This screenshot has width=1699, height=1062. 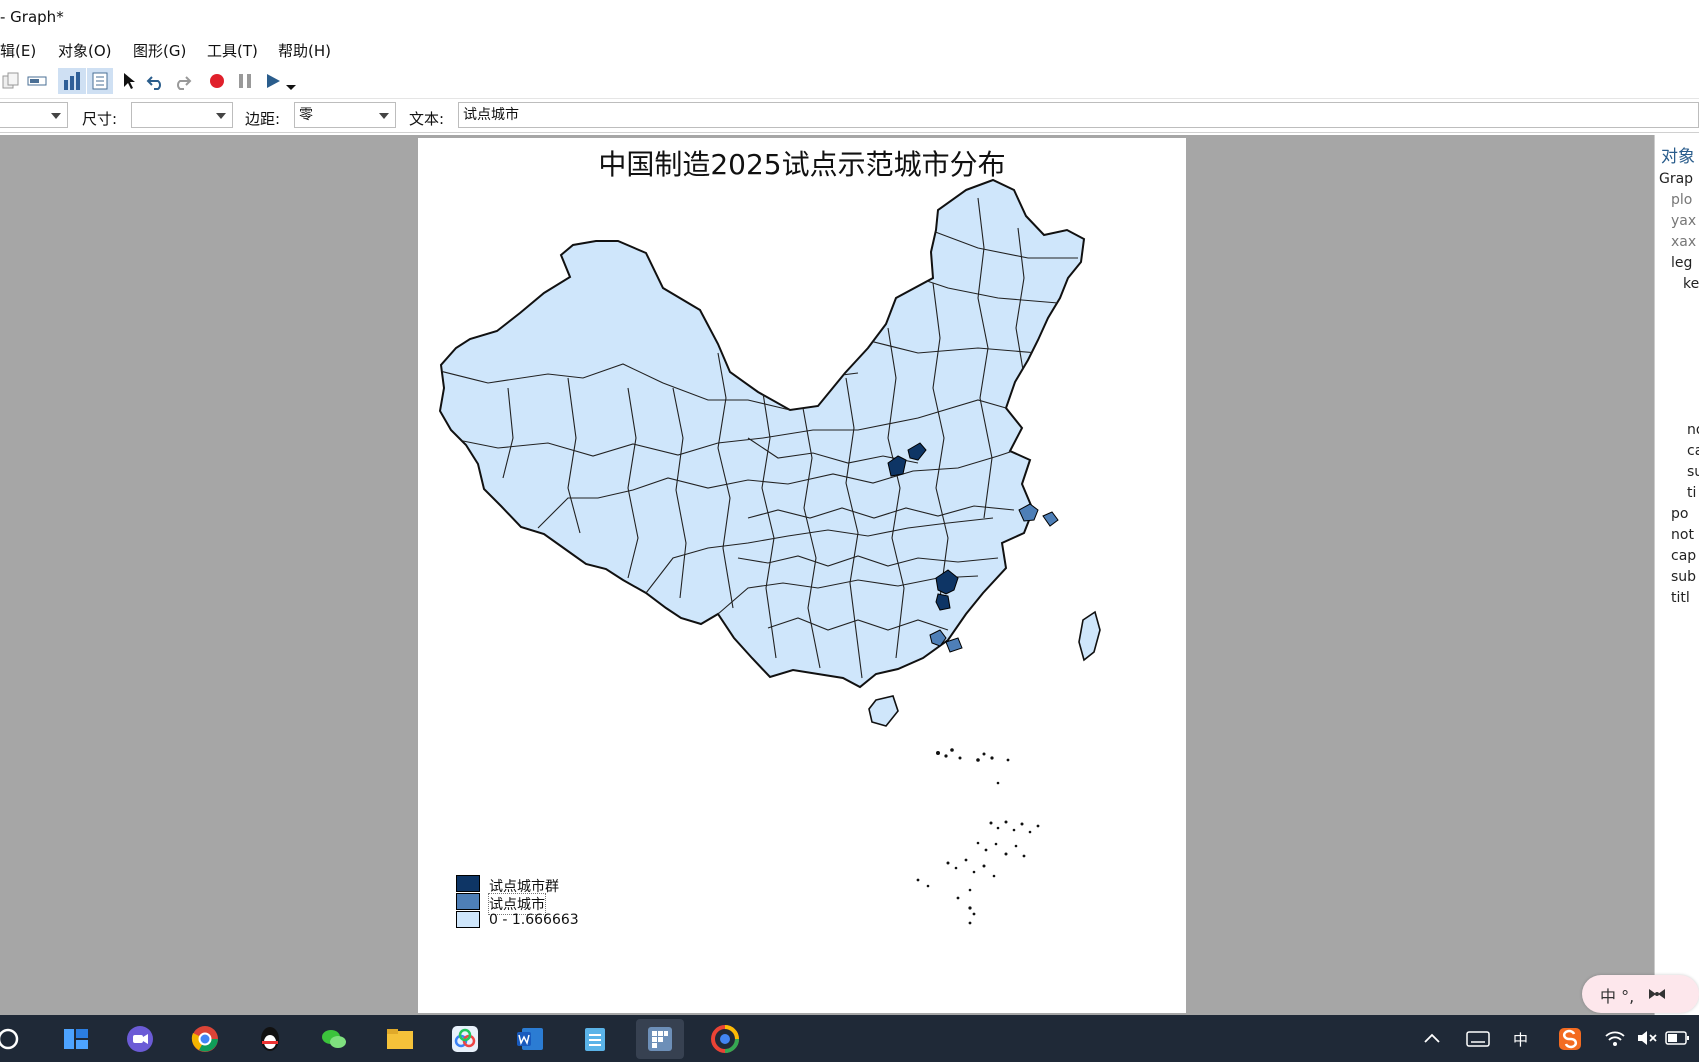 What do you see at coordinates (1693, 430) in the screenshot?
I see `tree-item-note: no` at bounding box center [1693, 430].